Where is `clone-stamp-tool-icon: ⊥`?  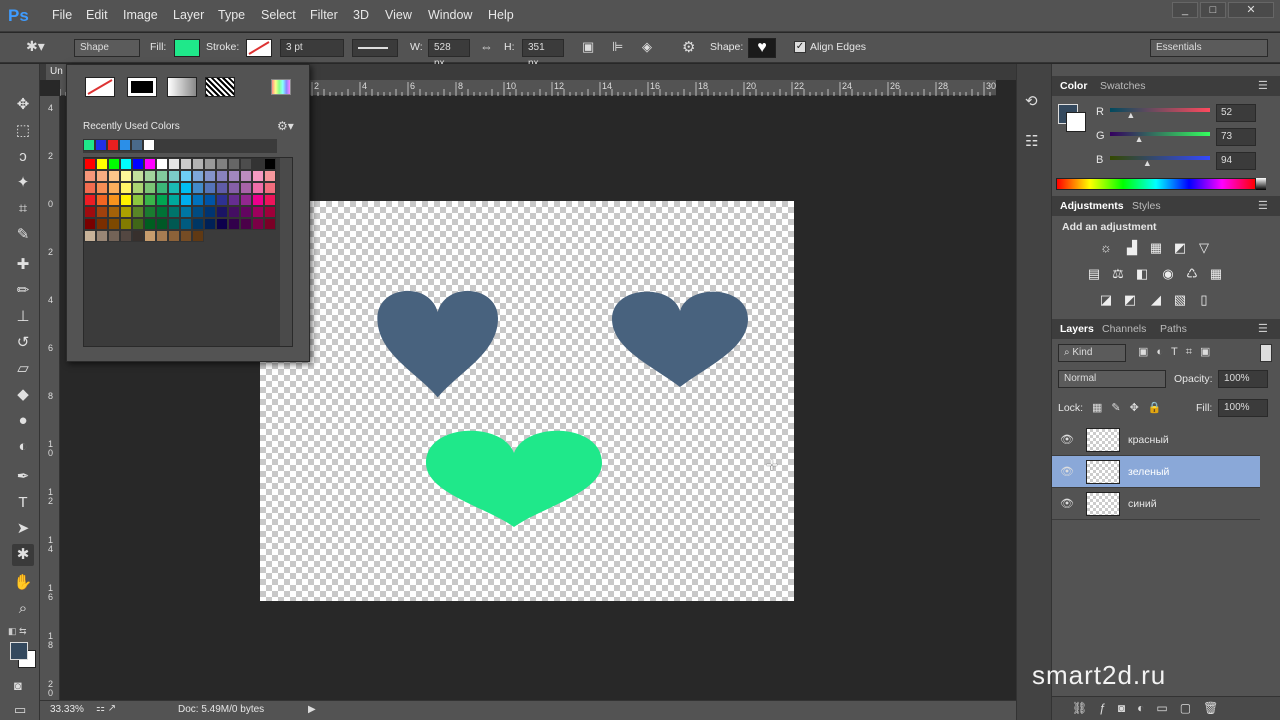 clone-stamp-tool-icon: ⊥ is located at coordinates (23, 317).